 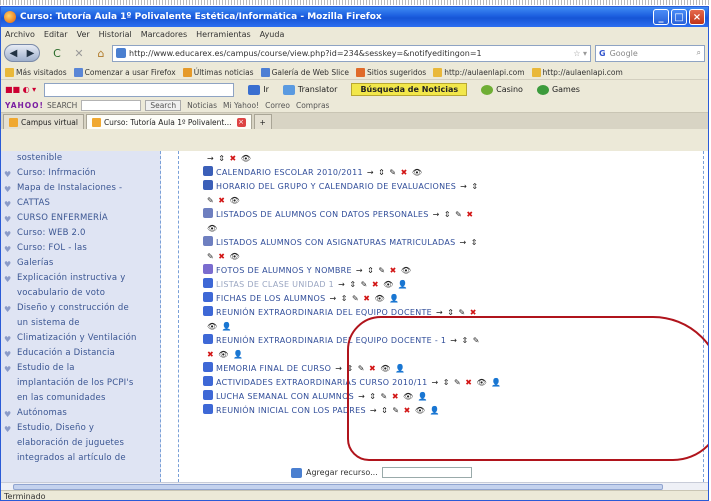 I want to click on sidebar-course-item: ♥ Mapa de Instalaciones -, so click(x=80, y=188).